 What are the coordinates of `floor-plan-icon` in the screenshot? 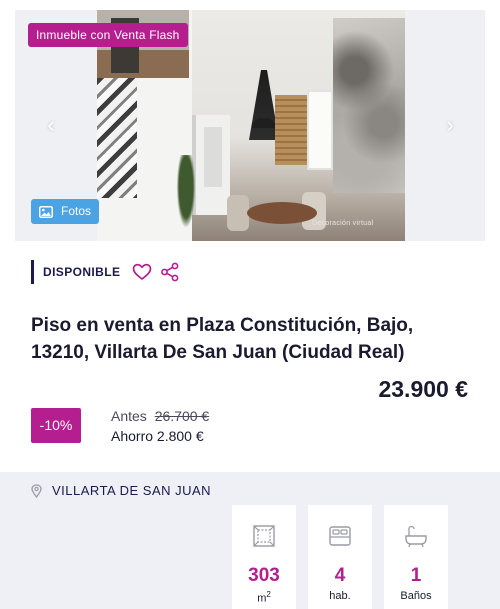 It's located at (264, 536).